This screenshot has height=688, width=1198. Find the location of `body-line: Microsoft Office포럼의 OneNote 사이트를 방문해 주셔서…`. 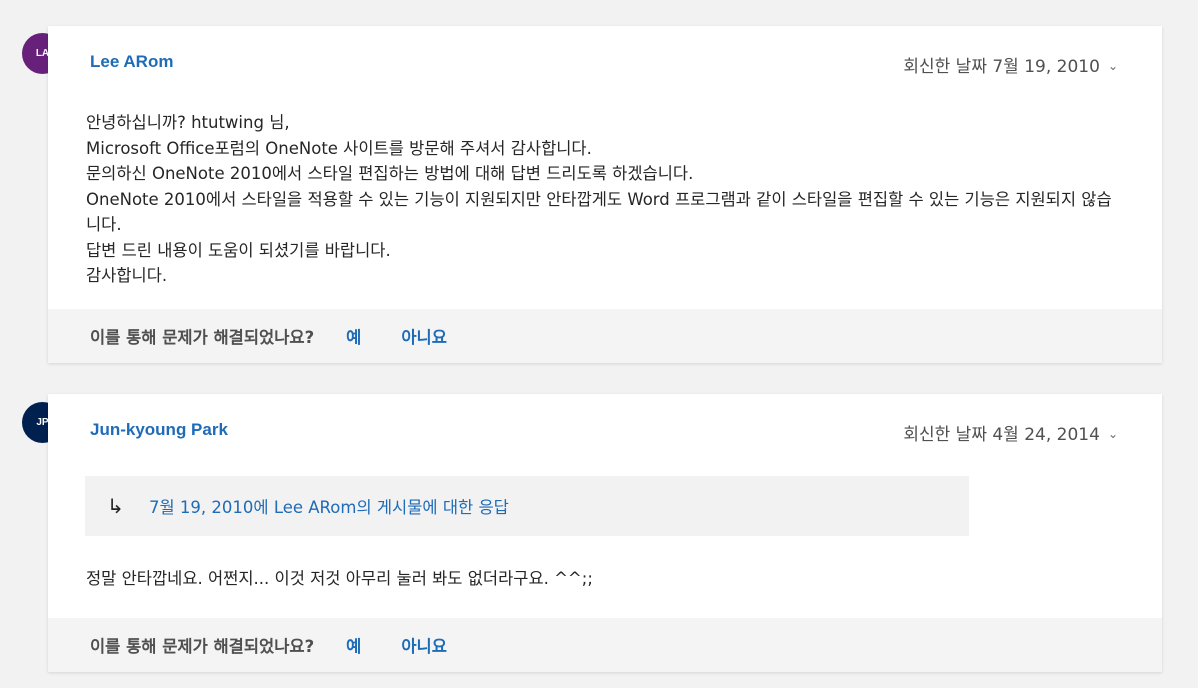

body-line: Microsoft Office포럼의 OneNote 사이트를 방문해 주셔서… is located at coordinates (339, 148).